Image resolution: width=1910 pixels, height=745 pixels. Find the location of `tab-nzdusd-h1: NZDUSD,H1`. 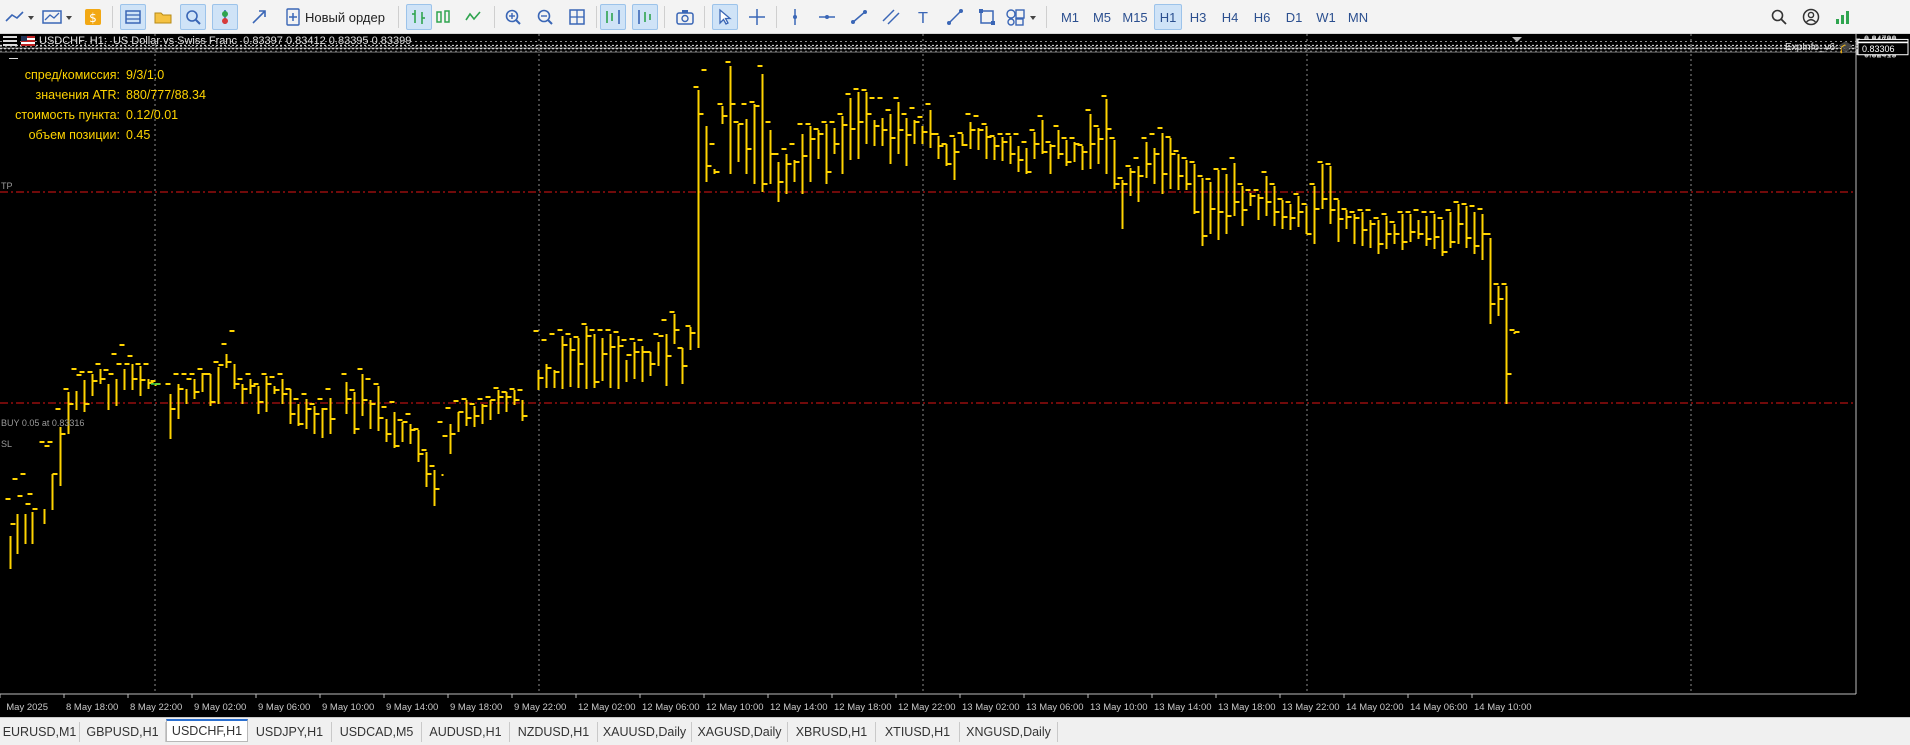

tab-nzdusd-h1: NZDUSD,H1 is located at coordinates (554, 732).